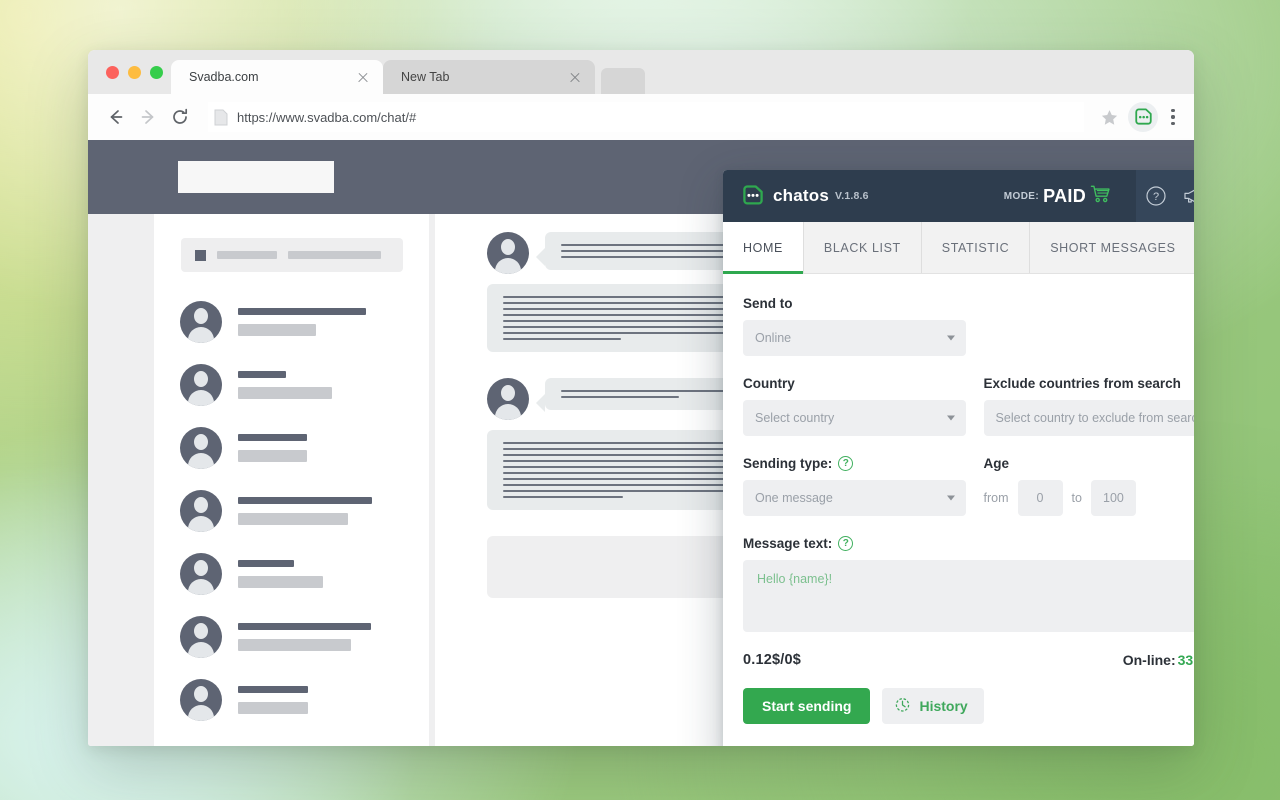 The height and width of the screenshot is (800, 1280). What do you see at coordinates (968, 486) in the screenshot?
I see `sending-type-row: Sending type: ? One message Age from to` at bounding box center [968, 486].